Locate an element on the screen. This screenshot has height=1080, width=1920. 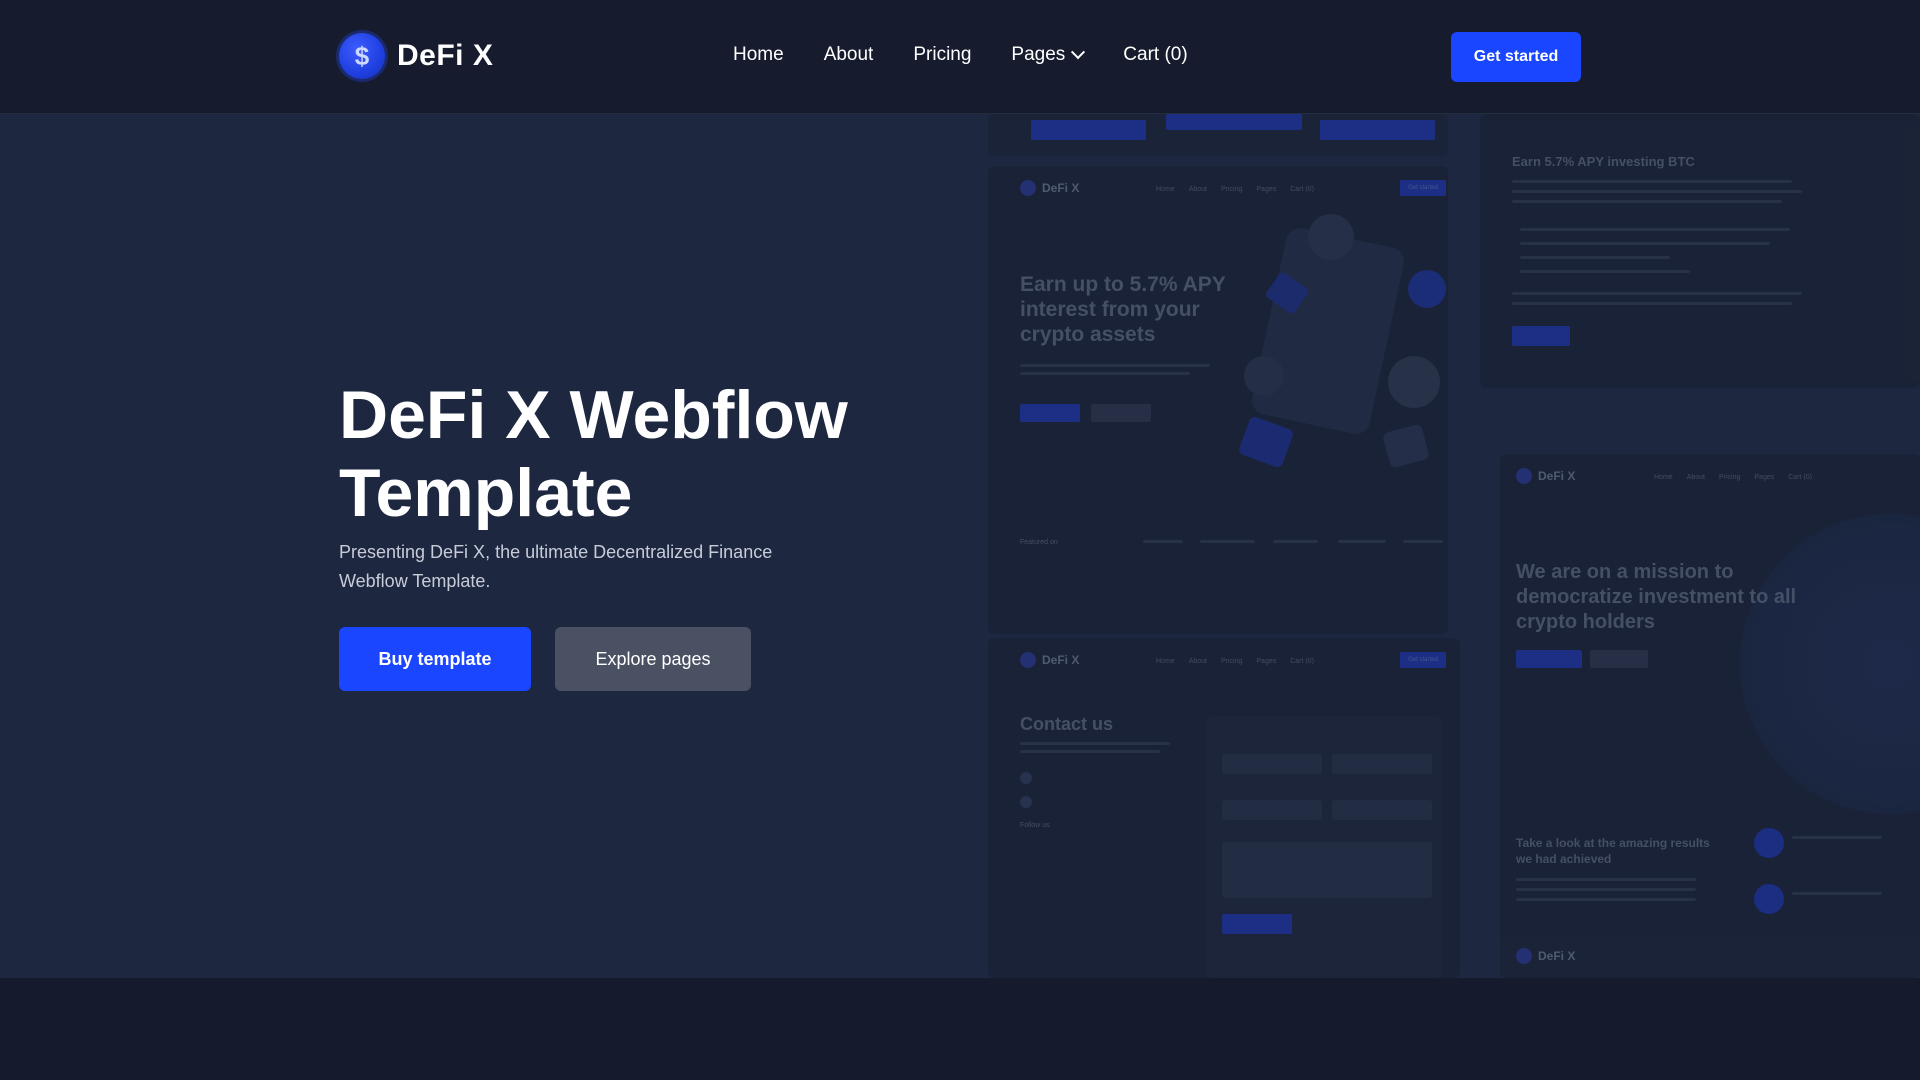
nav-cart: Cart (0) is located at coordinates (1155, 55).